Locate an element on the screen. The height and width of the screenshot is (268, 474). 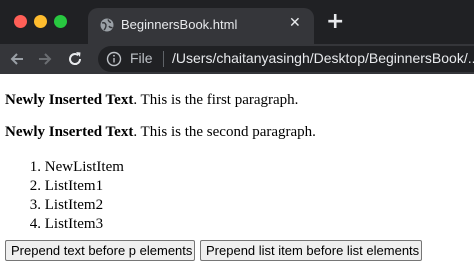
close-window-button is located at coordinates (20, 21).